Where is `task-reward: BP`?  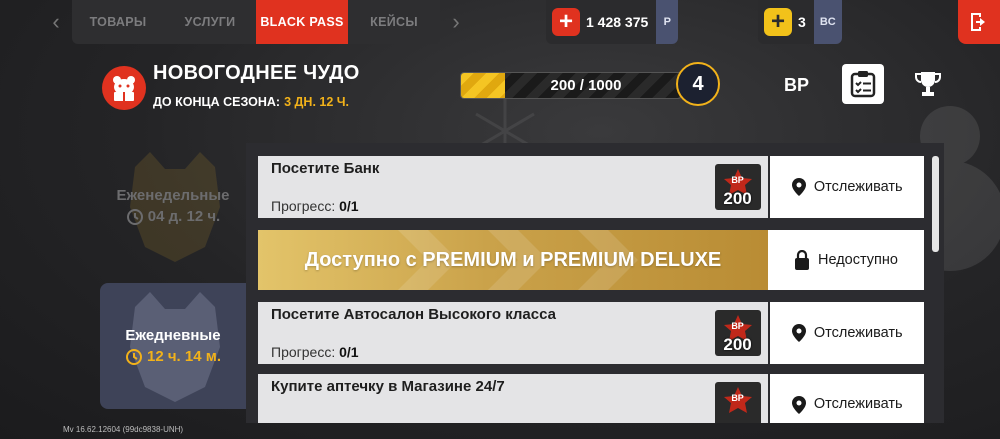 task-reward: BP is located at coordinates (737, 398).